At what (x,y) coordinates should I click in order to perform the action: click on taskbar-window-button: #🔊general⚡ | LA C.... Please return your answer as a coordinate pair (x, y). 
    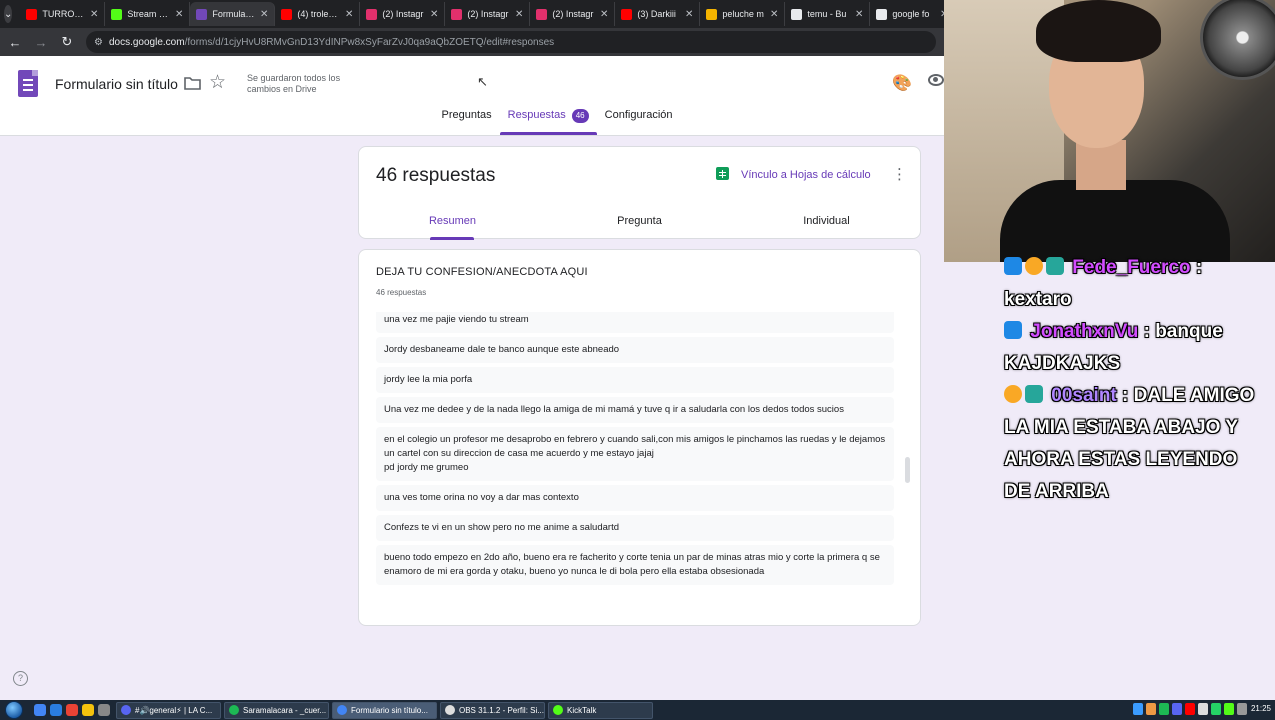
    Looking at the image, I should click on (168, 710).